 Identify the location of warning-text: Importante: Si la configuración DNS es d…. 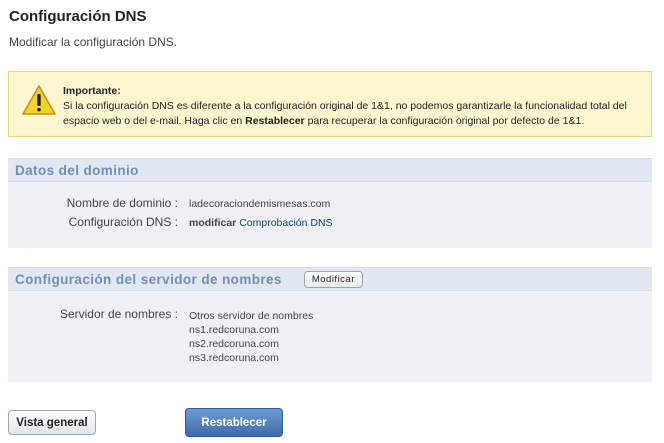
(355, 106).